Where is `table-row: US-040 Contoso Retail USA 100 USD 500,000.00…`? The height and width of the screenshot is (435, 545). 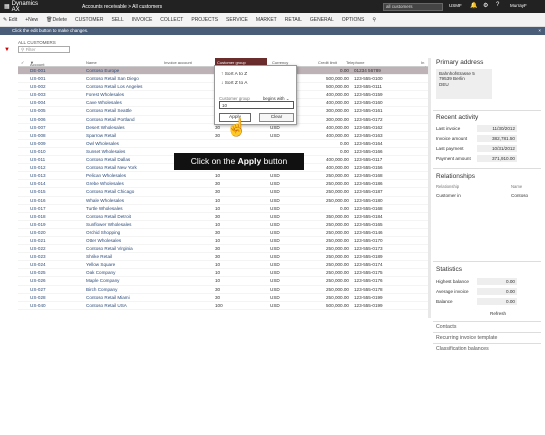
table-row: US-040 Contoso Retail USA 100 USD 500,000.00… is located at coordinates (223, 306).